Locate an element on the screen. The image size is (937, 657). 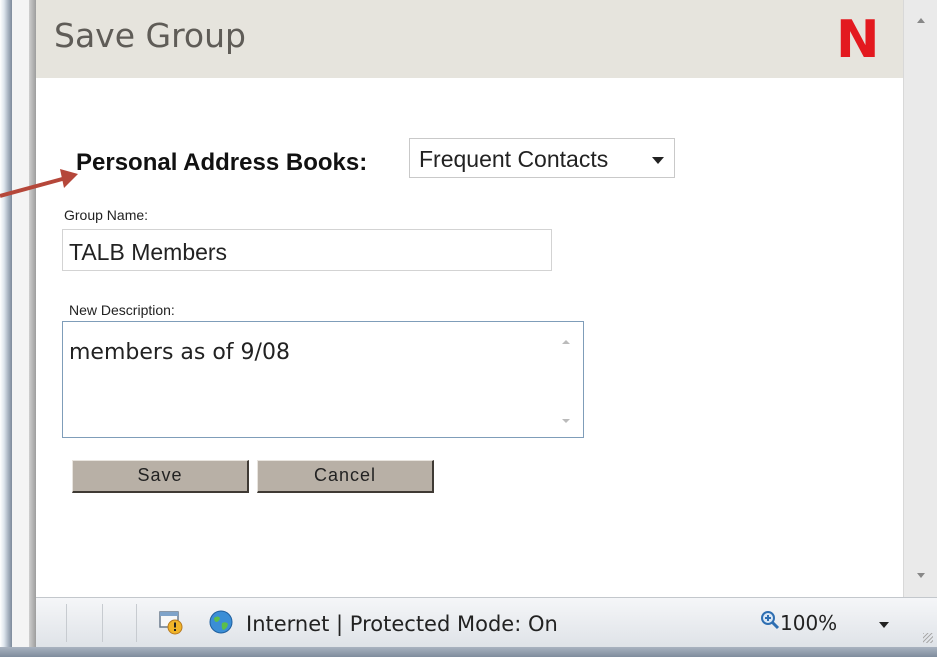
chevron-down-icon is located at coordinates (658, 160).